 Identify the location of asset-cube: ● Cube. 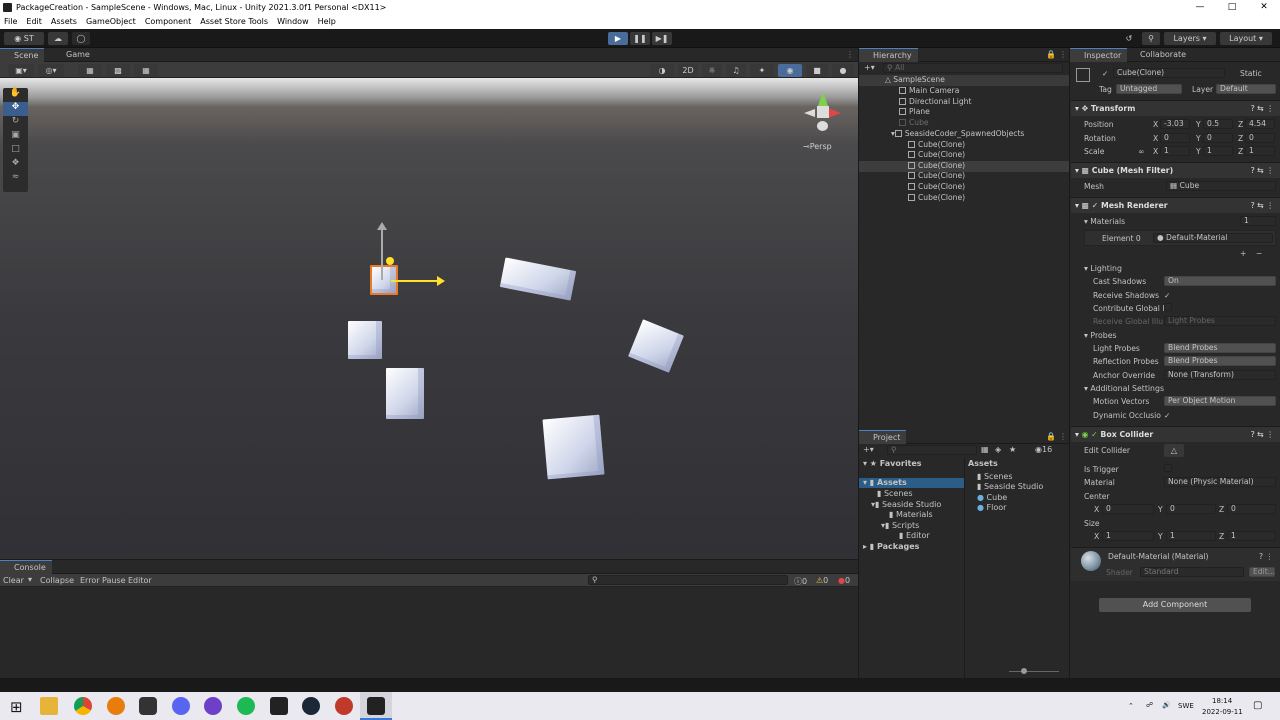
(992, 497).